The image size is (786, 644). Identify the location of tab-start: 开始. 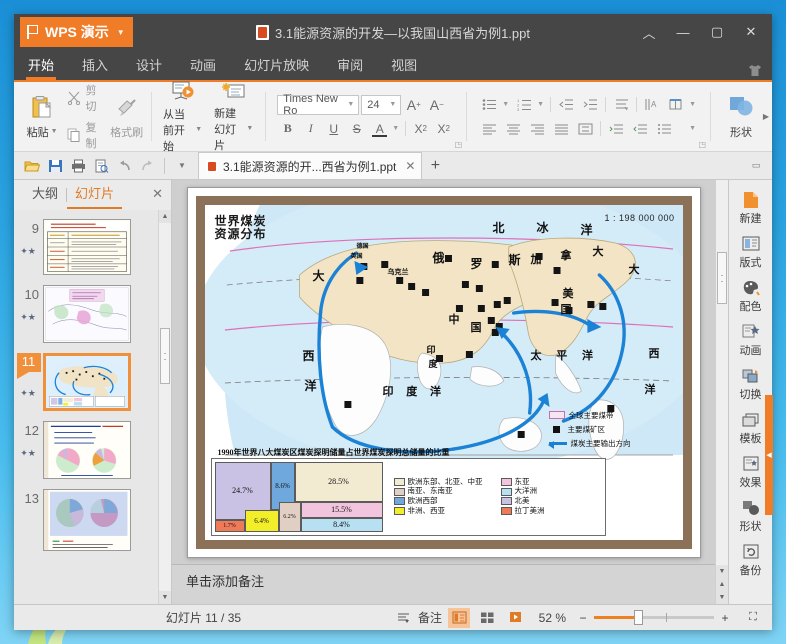
(41, 66).